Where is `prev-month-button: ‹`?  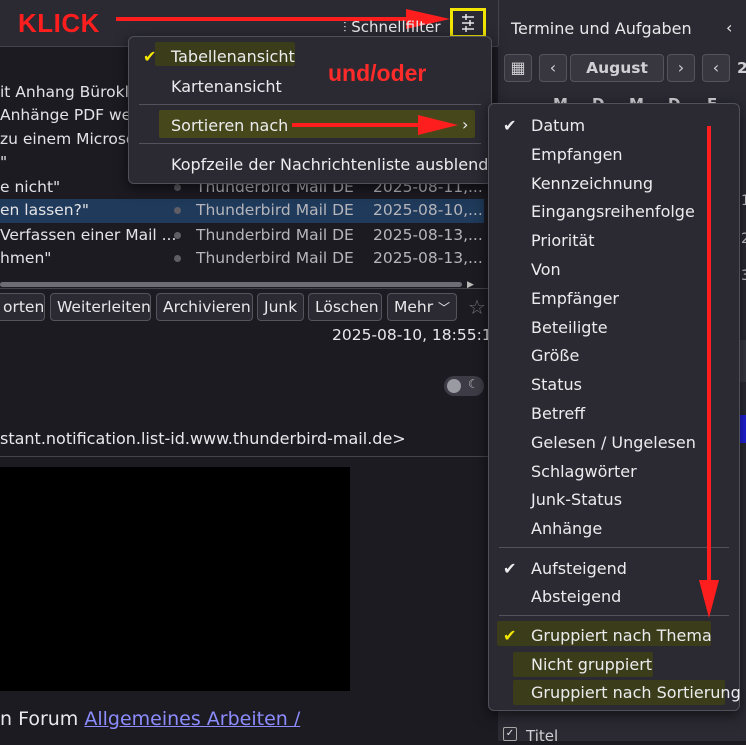
prev-month-button: ‹ is located at coordinates (553, 68).